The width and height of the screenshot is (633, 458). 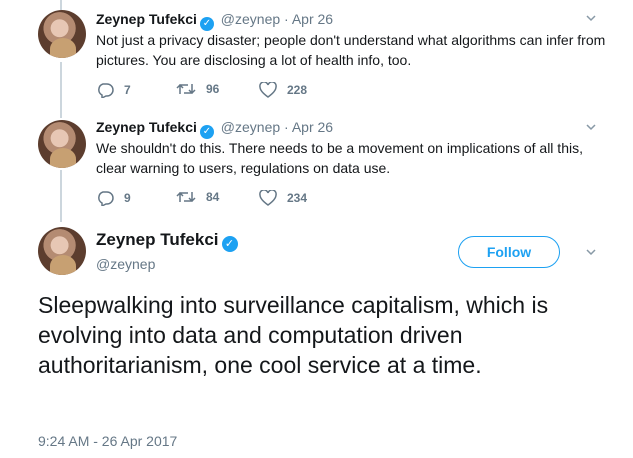 I want to click on reply-button: 7, so click(x=113, y=90).